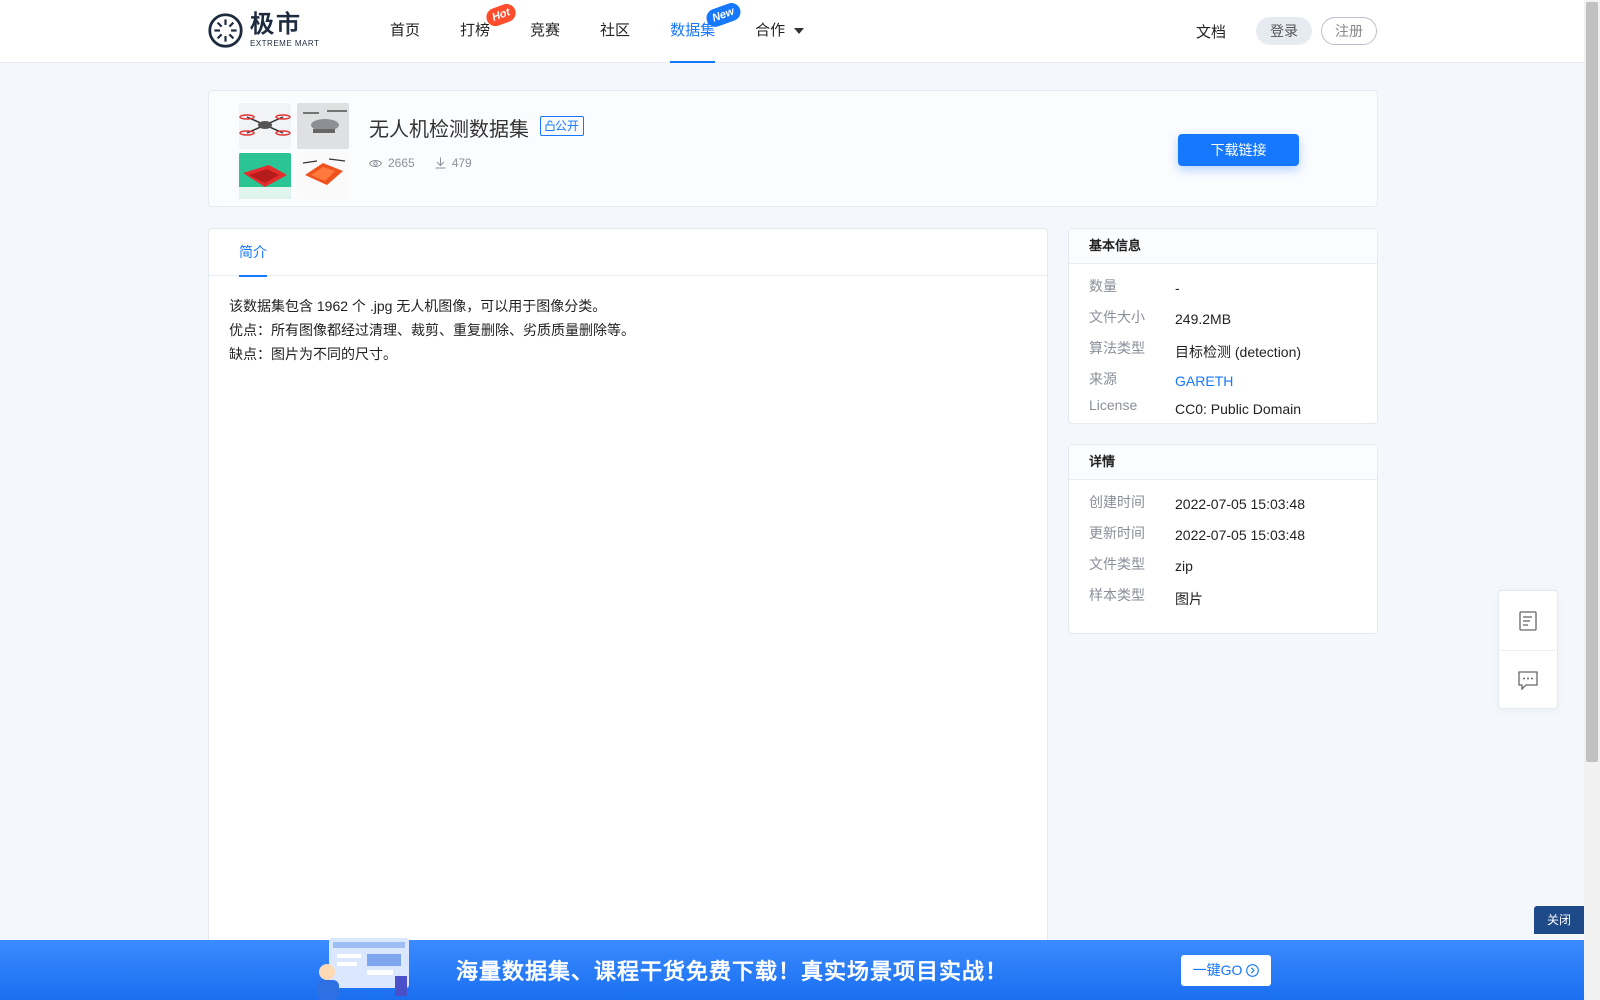 This screenshot has width=1600, height=1000. Describe the element at coordinates (285, 43) in the screenshot. I see `logo-text-en: EXTREME MART` at that location.